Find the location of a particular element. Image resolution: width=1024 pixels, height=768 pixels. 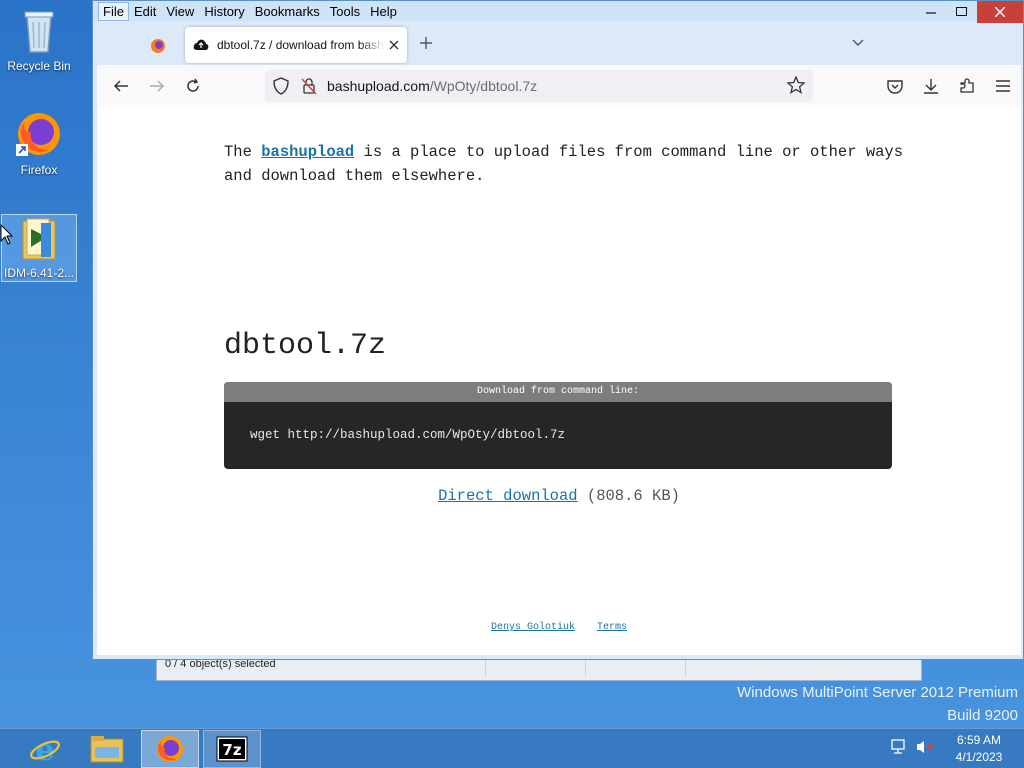

download-icon is located at coordinates (931, 86).